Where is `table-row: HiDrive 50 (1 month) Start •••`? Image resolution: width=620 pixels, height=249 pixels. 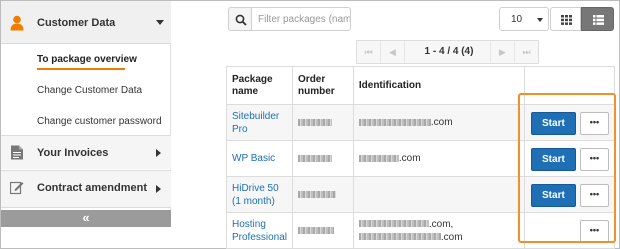 table-row: HiDrive 50 (1 month) Start ••• is located at coordinates (420, 194).